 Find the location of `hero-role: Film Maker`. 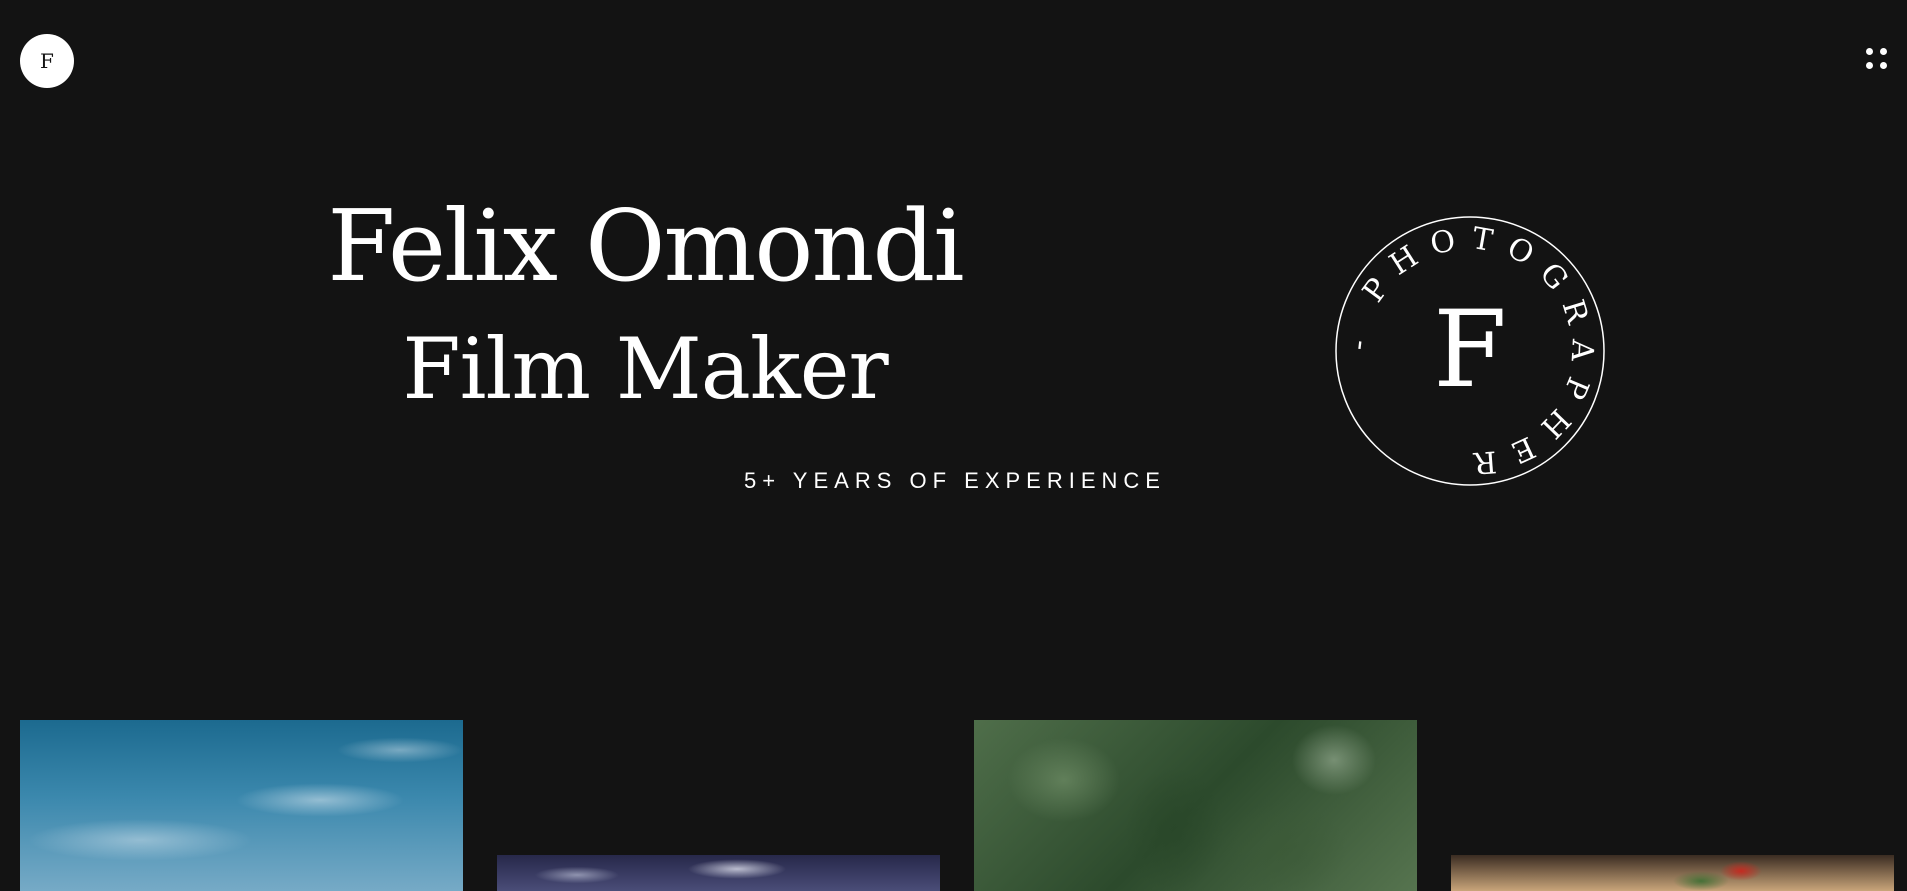

hero-role: Film Maker is located at coordinates (645, 369).